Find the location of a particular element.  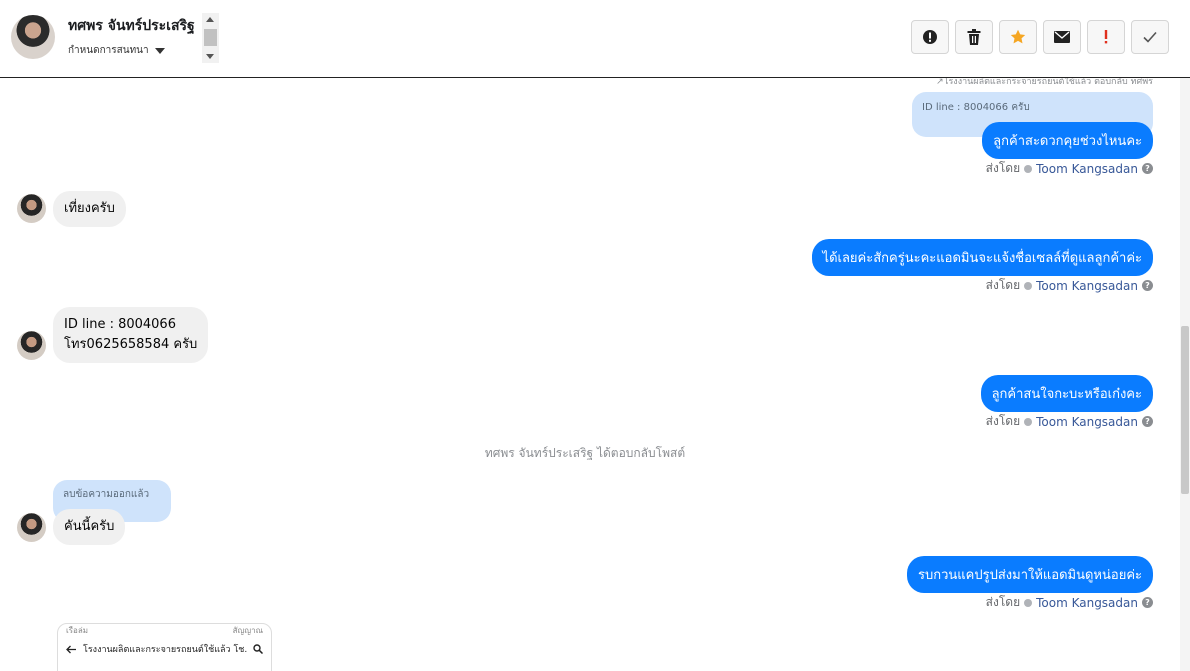

incoming-message: เที่ยงครับ is located at coordinates (89, 209).